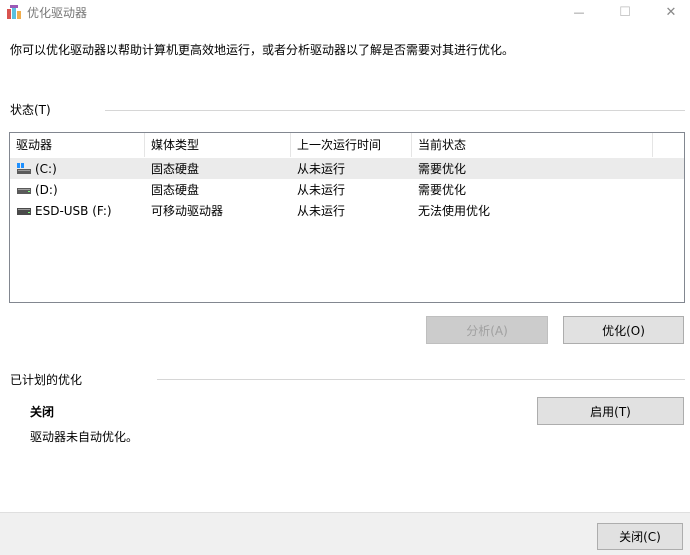  I want to click on footer-bar, so click(345, 533).